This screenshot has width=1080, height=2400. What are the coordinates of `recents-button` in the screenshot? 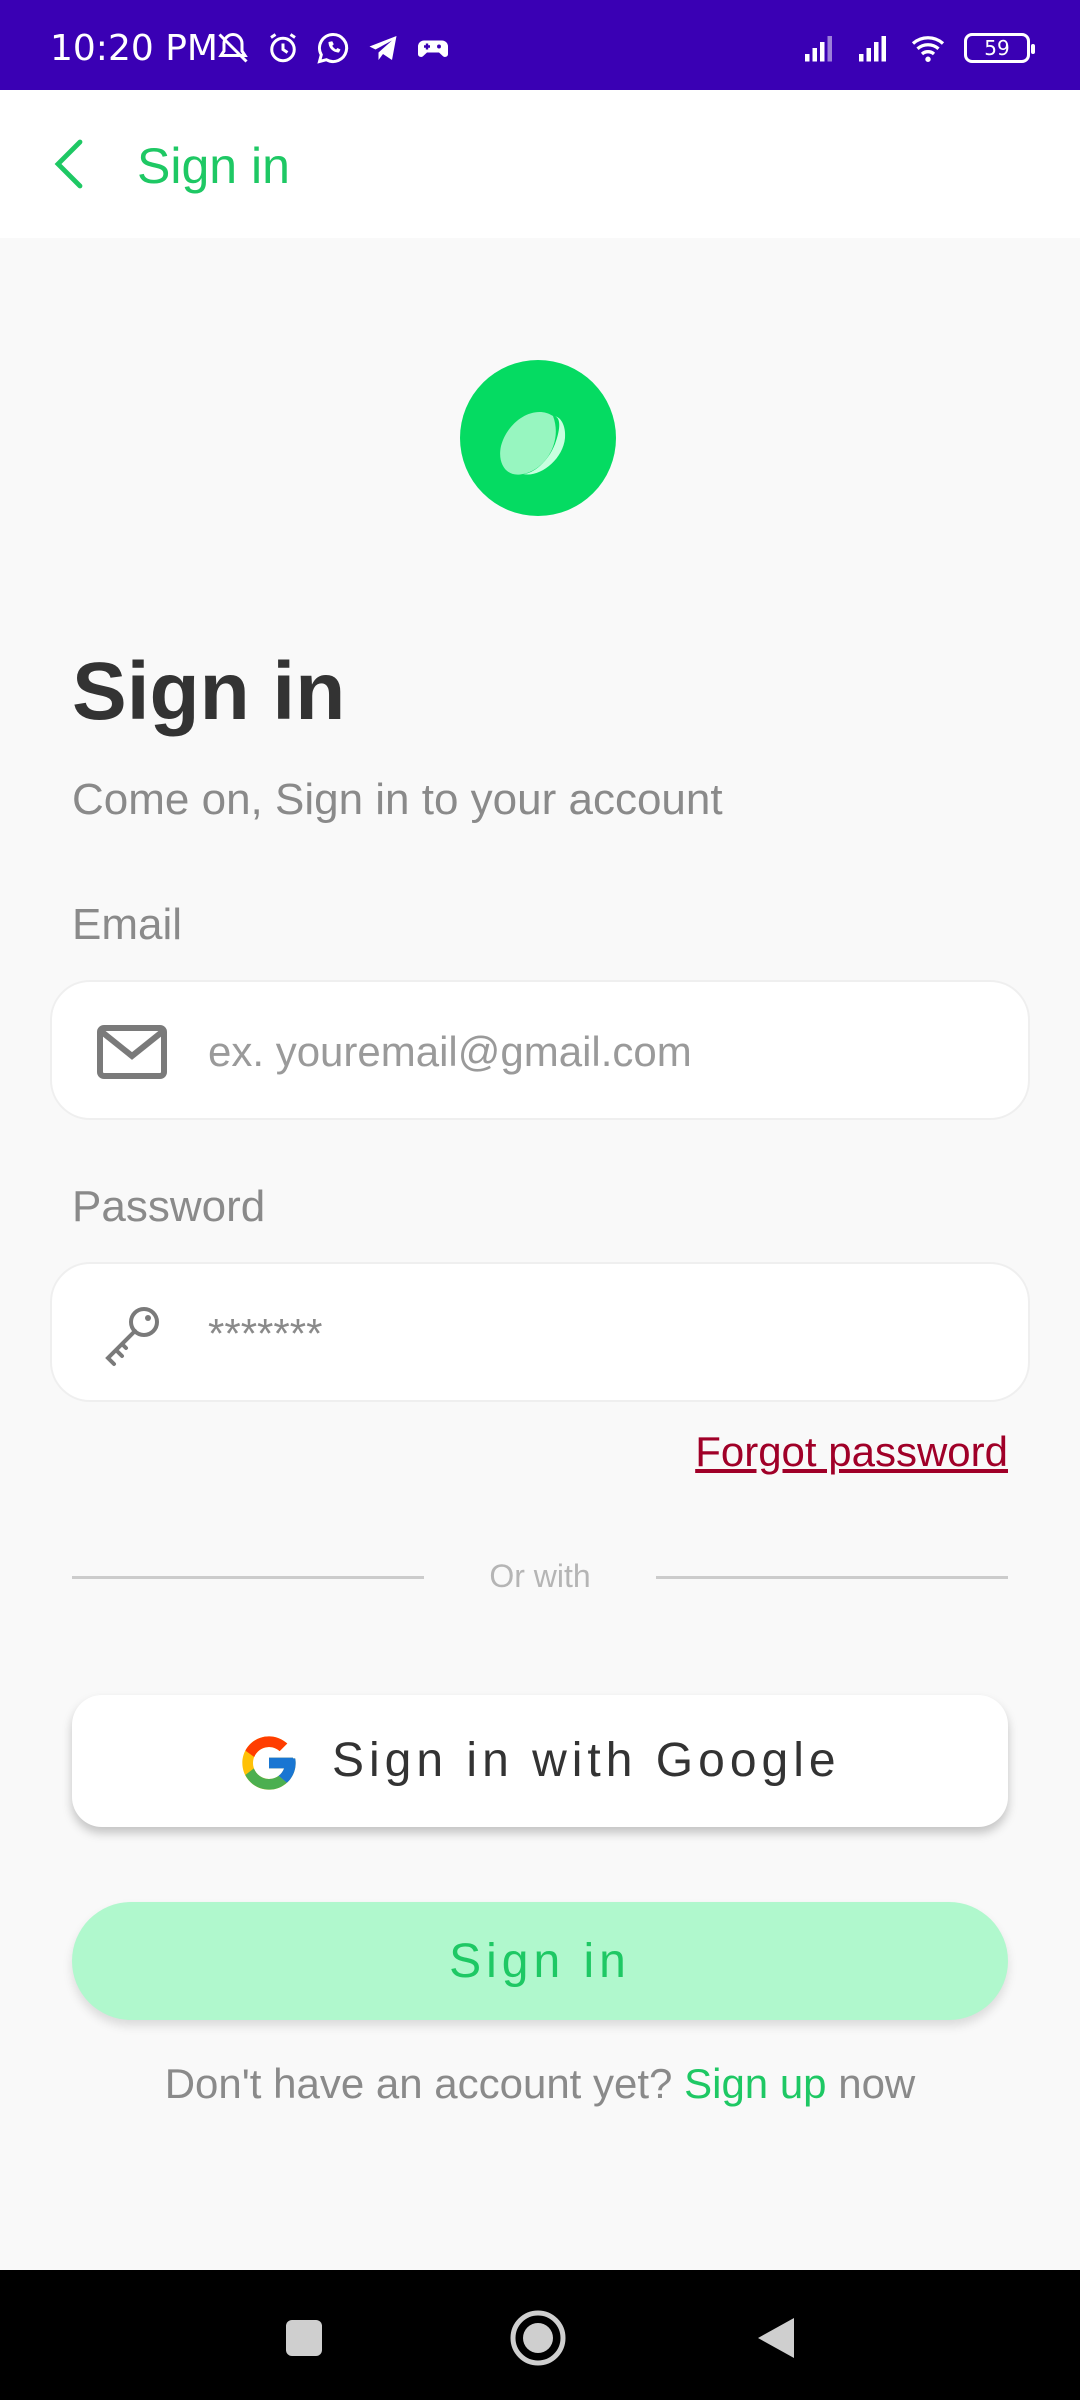 It's located at (304, 2338).